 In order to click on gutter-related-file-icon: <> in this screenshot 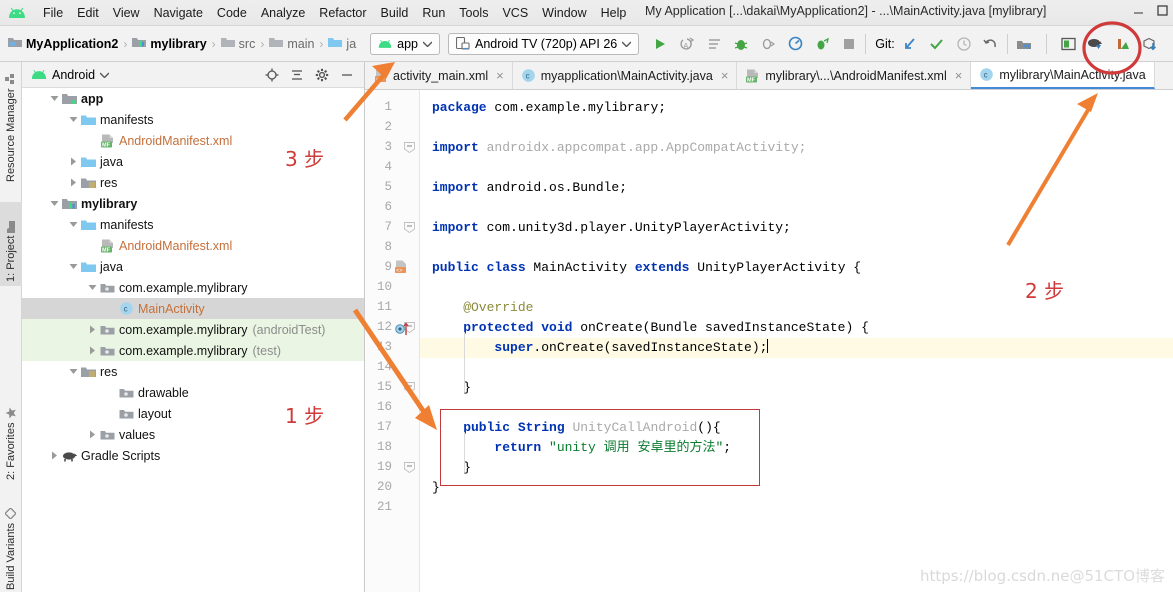, I will do `click(401, 269)`.